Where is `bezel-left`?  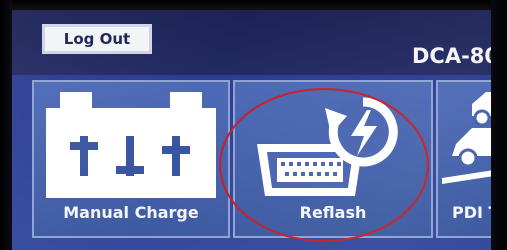 bezel-left is located at coordinates (6, 125).